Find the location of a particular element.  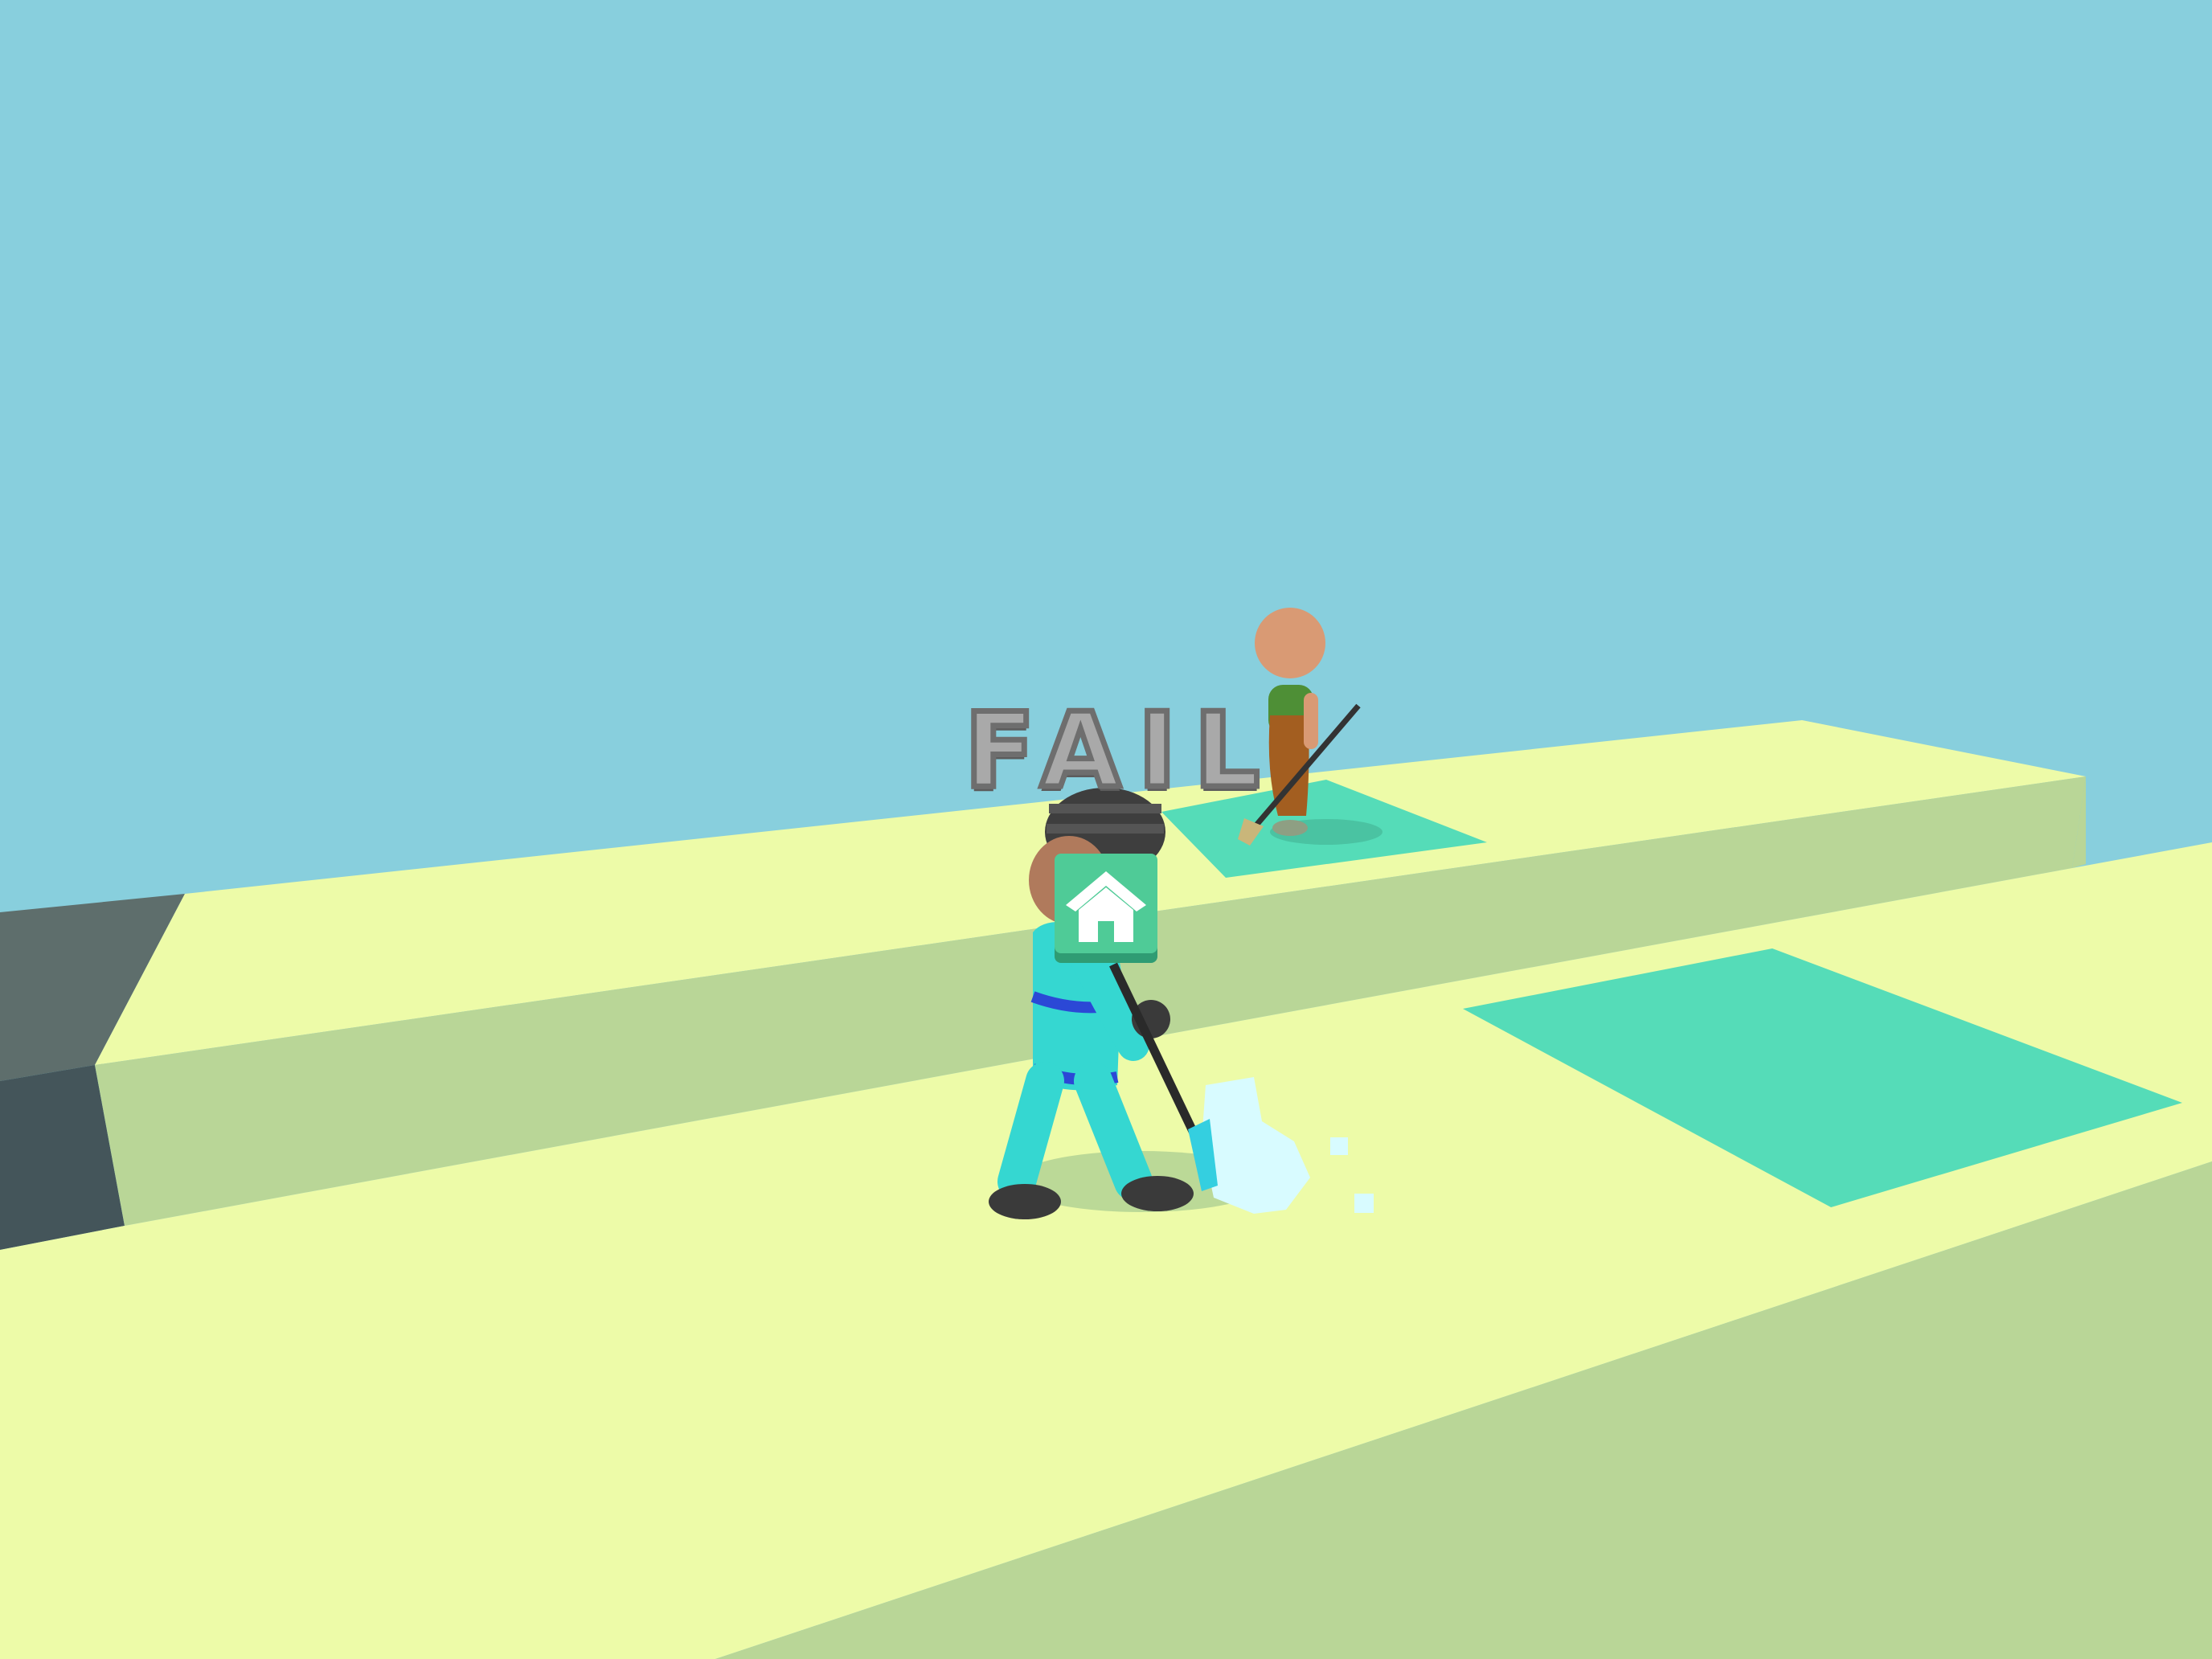

home-icon is located at coordinates (1106, 908).